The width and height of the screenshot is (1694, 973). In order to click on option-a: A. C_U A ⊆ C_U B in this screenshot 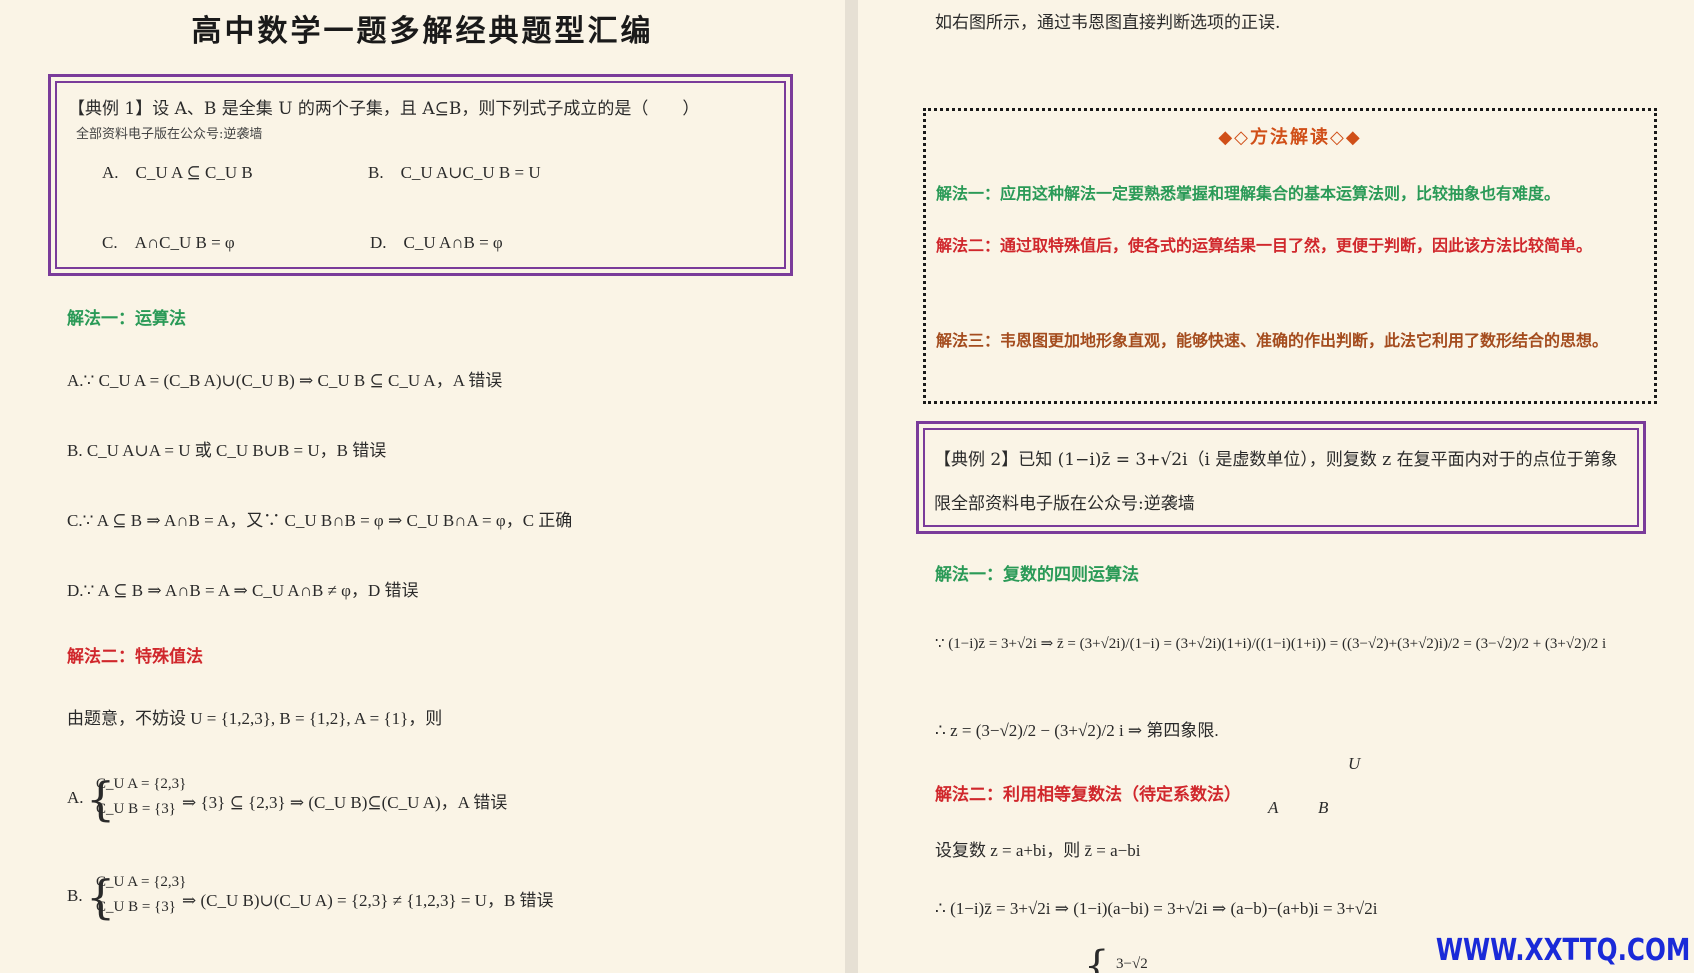, I will do `click(177, 172)`.